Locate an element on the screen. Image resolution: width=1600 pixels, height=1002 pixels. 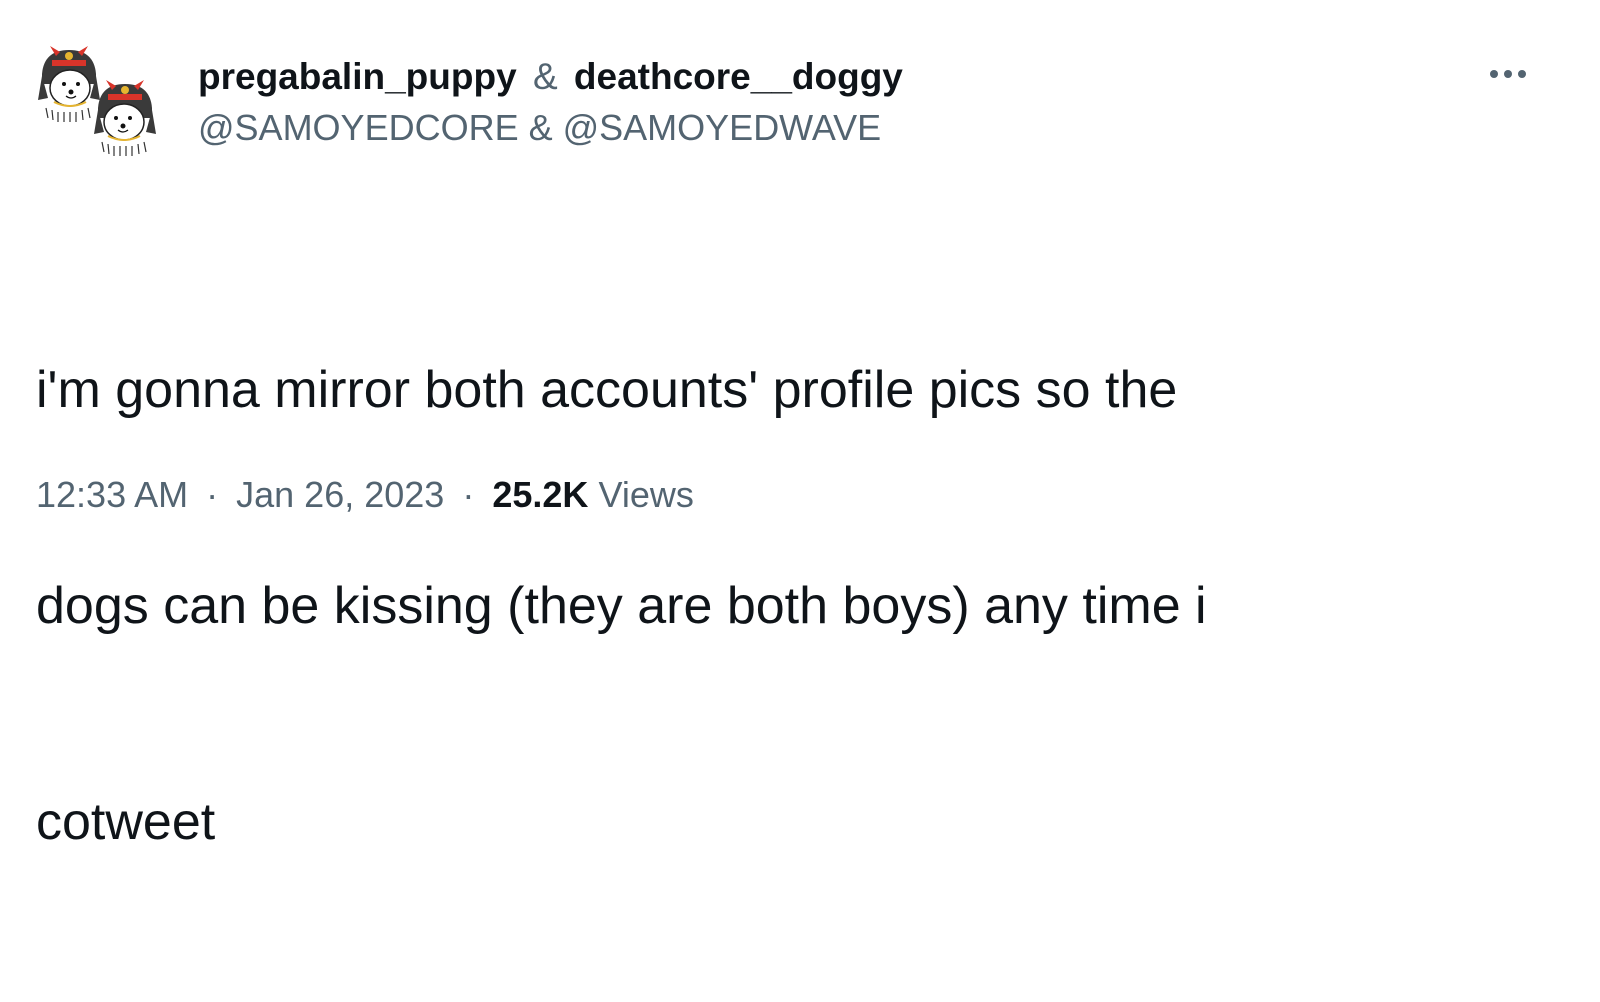
tweet-time: 12:33 AM is located at coordinates (112, 494).